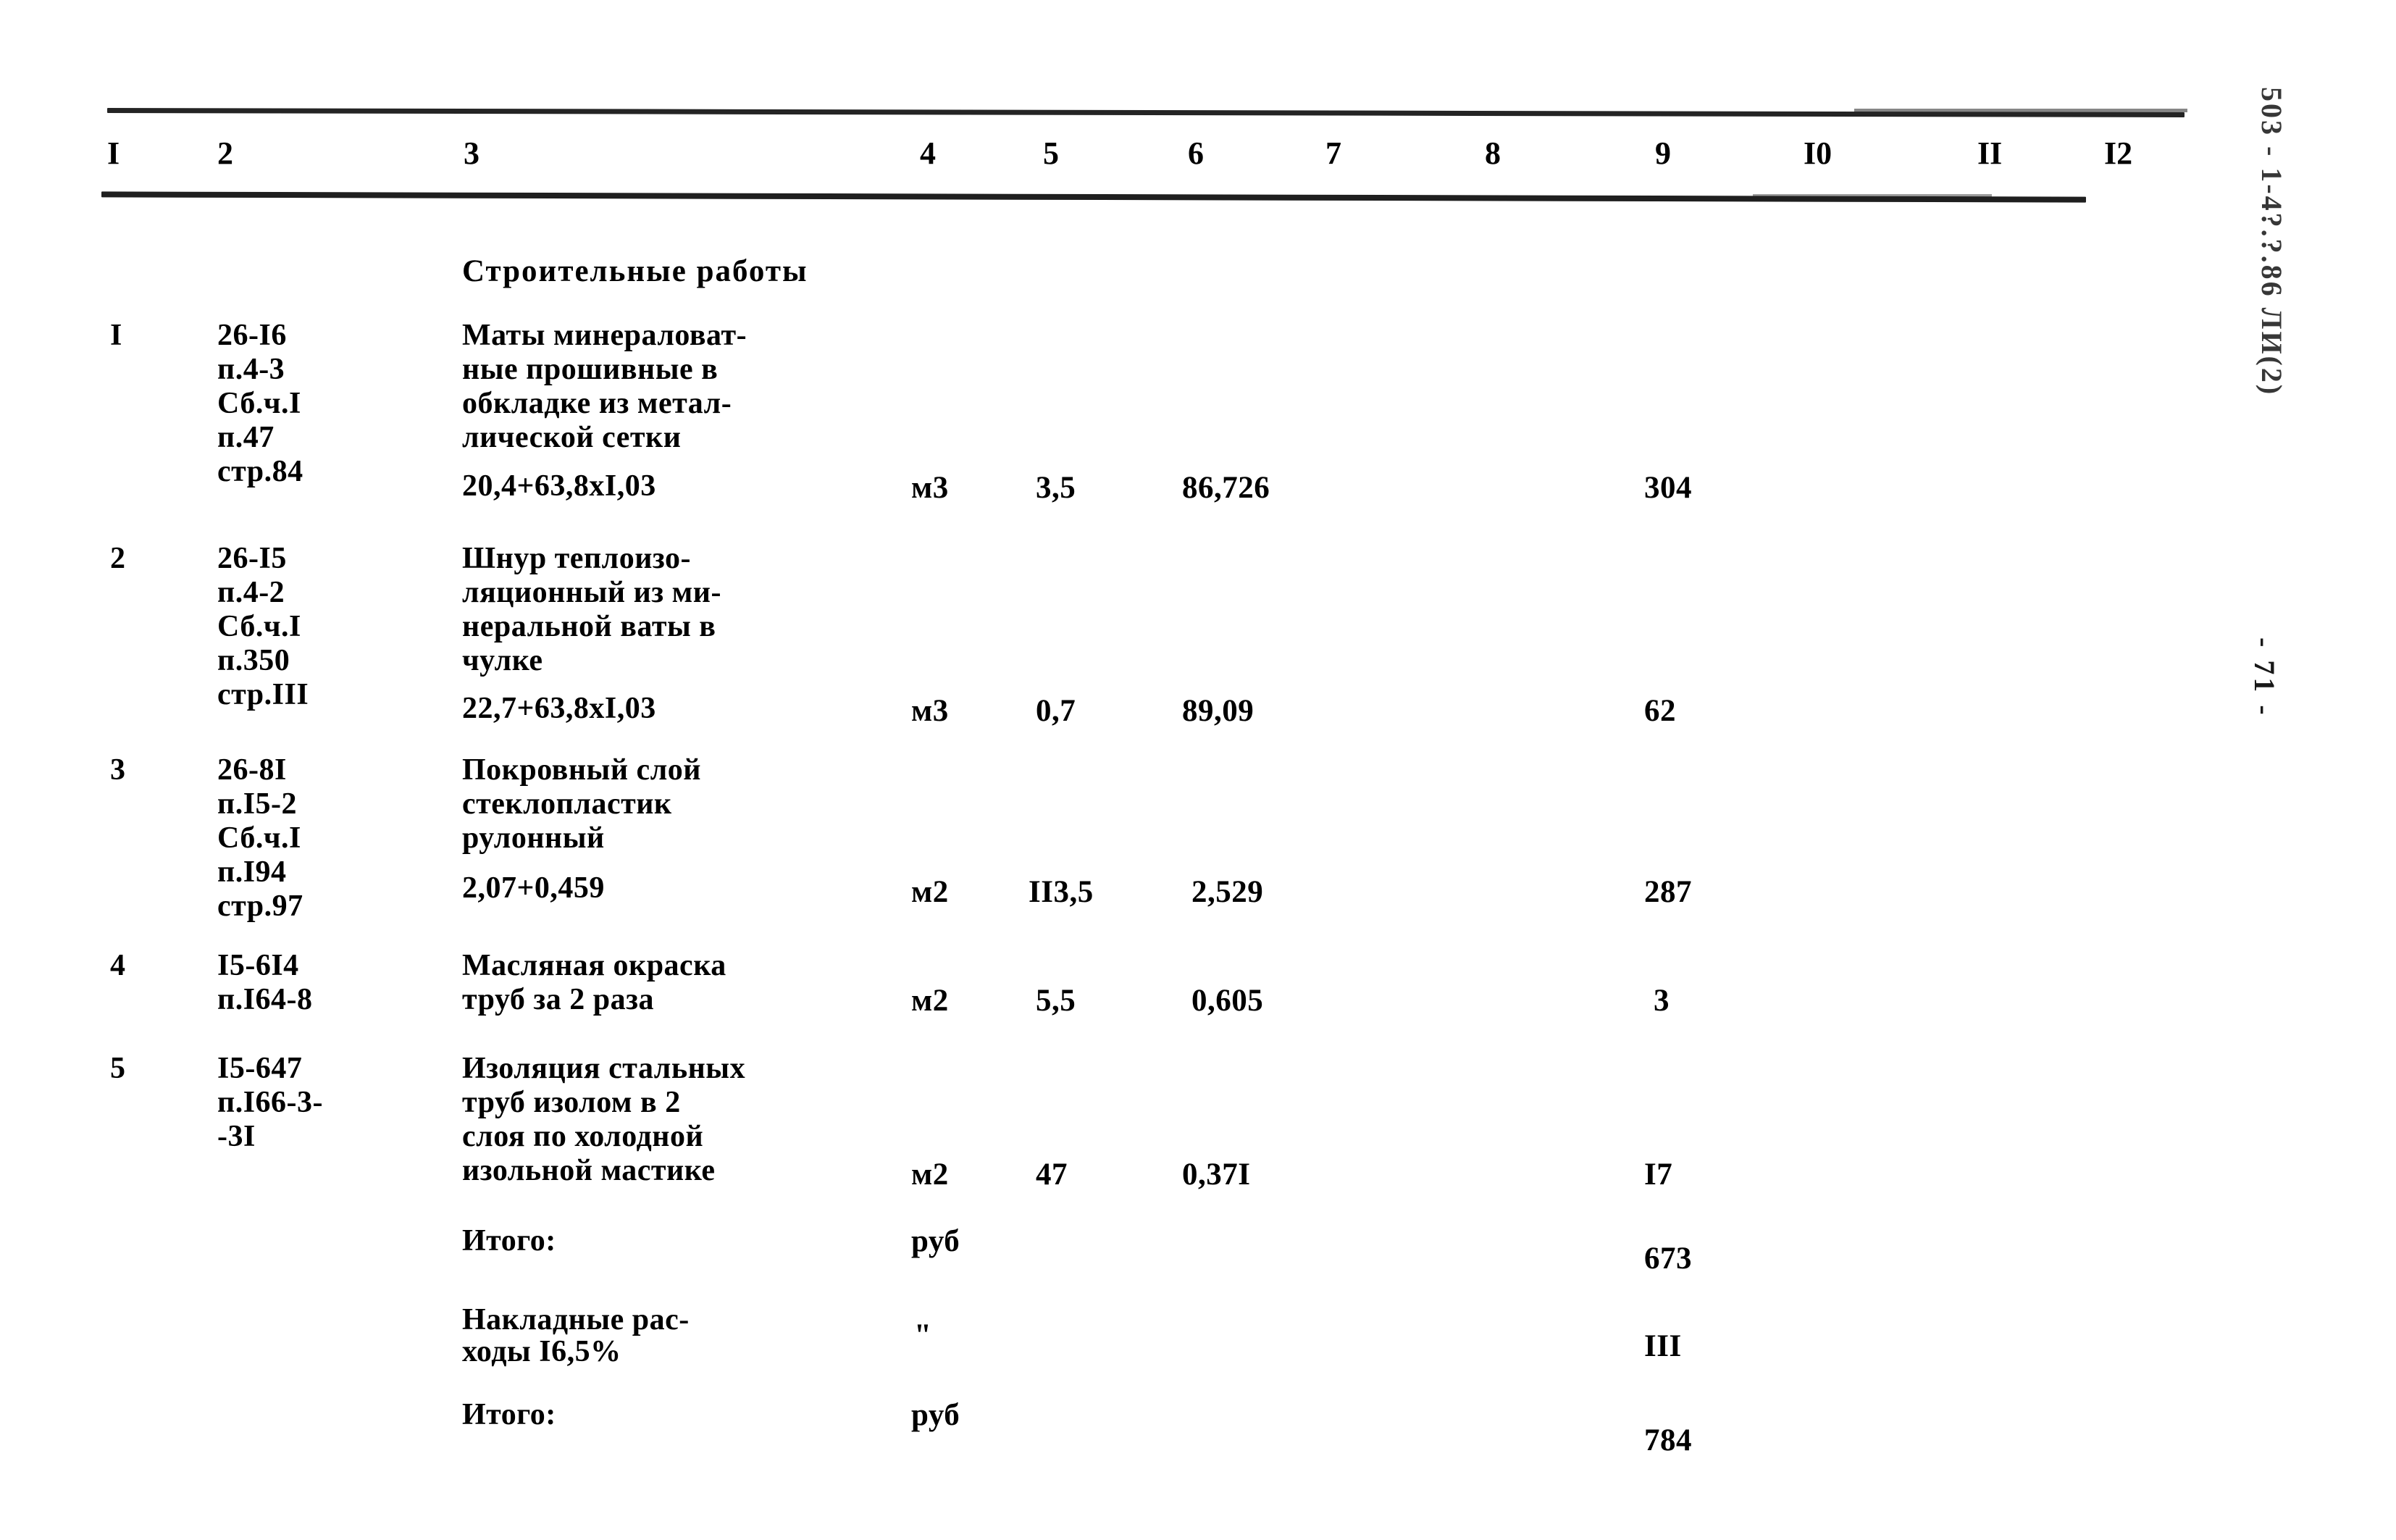 Image resolution: width=2396 pixels, height=1540 pixels. What do you see at coordinates (930, 1001) in the screenshot?
I see `table-row-4-unit: м2` at bounding box center [930, 1001].